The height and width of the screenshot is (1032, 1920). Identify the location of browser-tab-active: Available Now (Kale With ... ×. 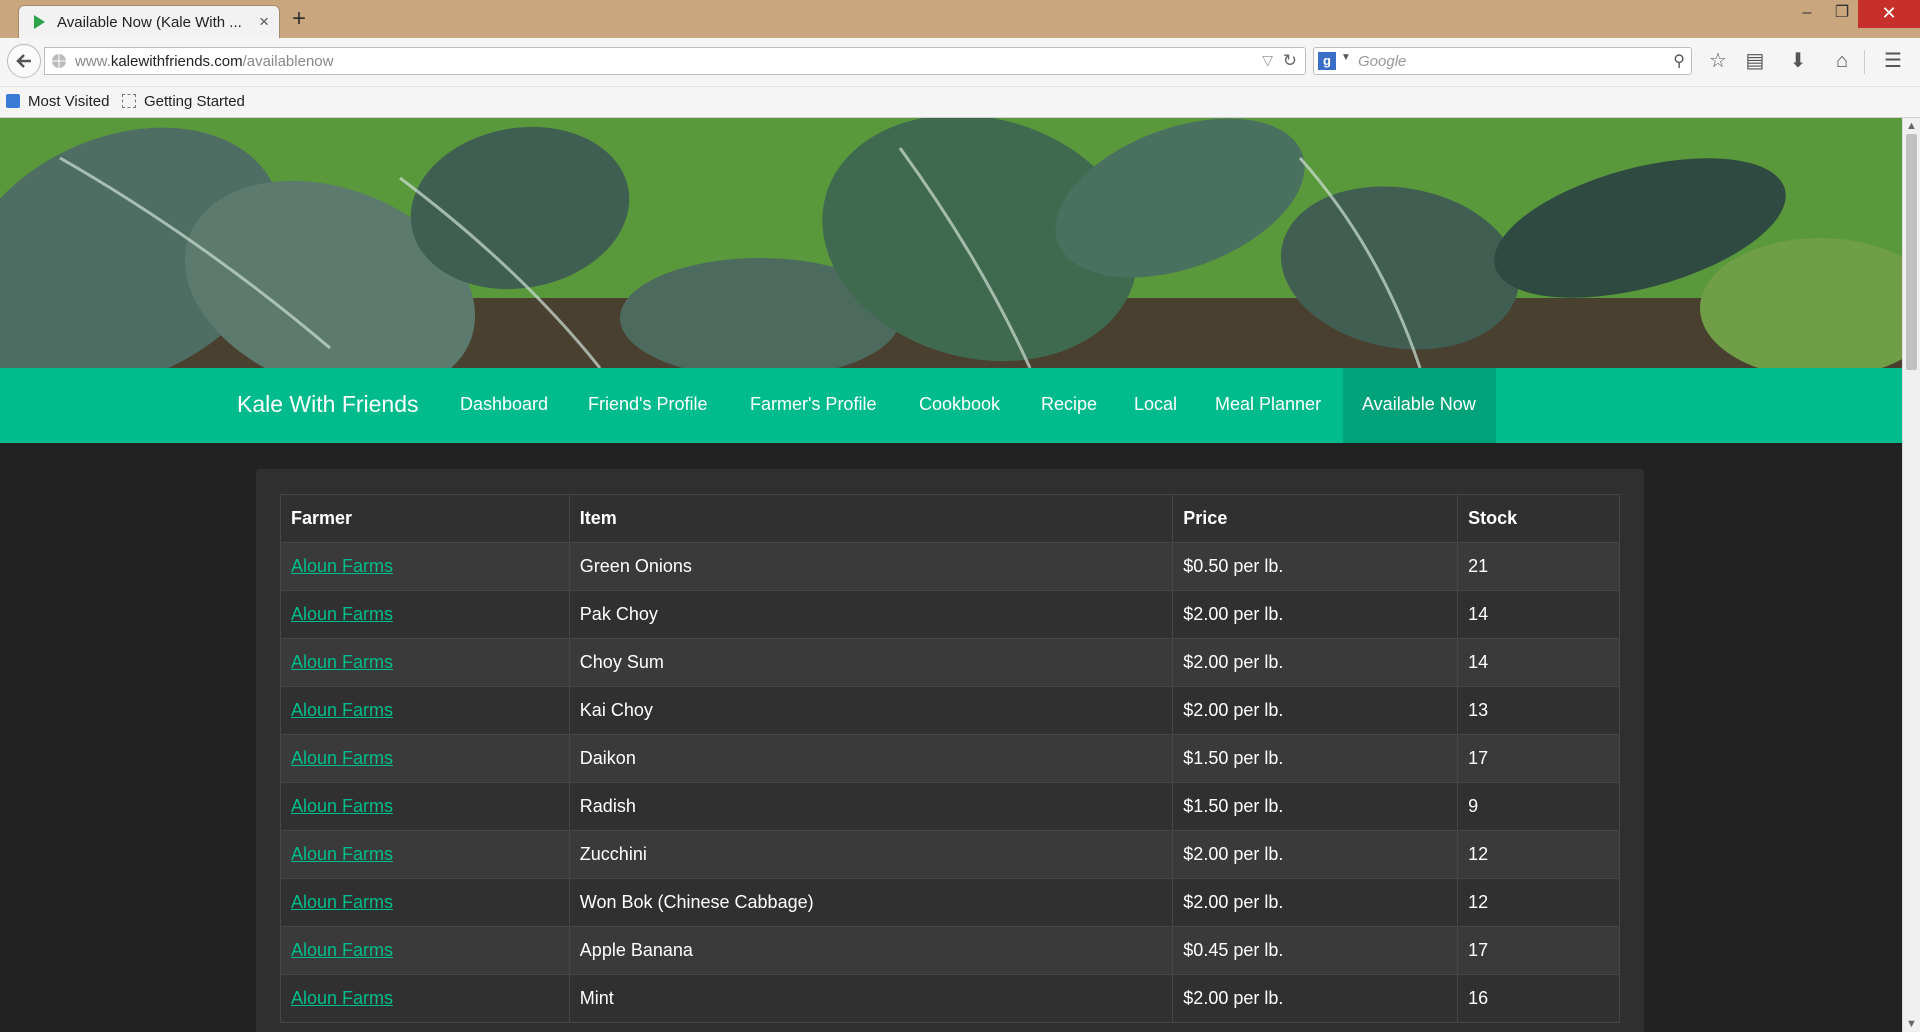
(149, 21).